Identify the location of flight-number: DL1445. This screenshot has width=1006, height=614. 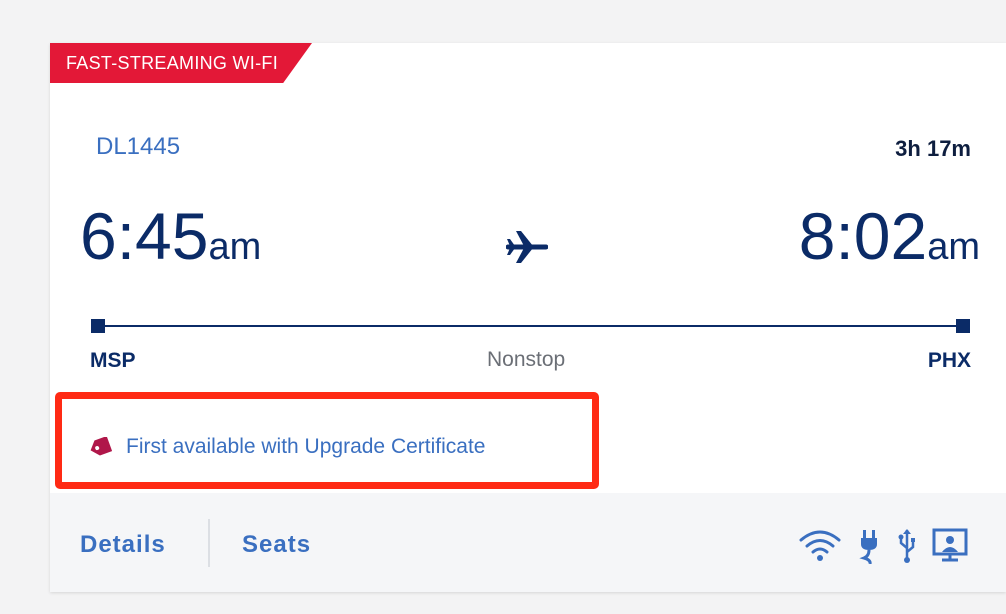
(138, 147).